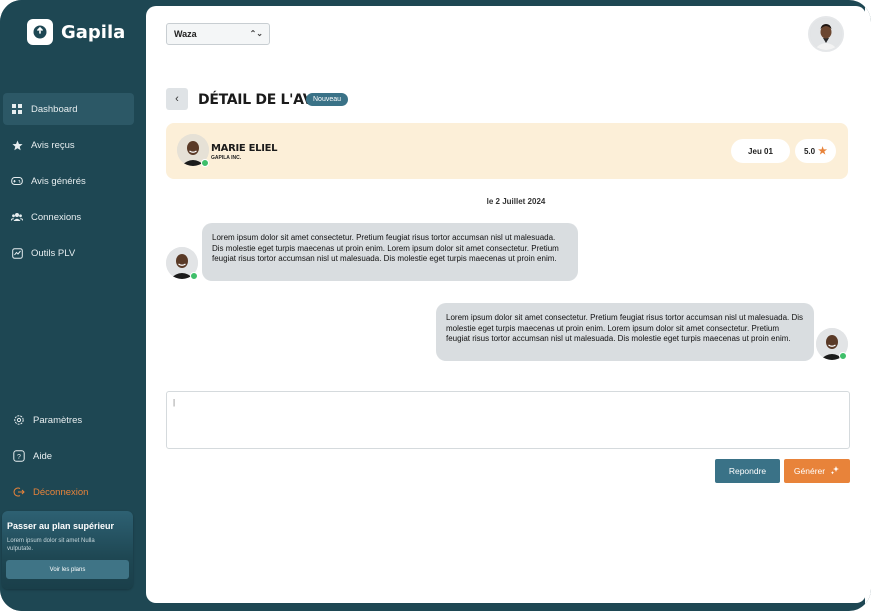 The width and height of the screenshot is (871, 611). Describe the element at coordinates (826, 34) in the screenshot. I see `avatar` at that location.